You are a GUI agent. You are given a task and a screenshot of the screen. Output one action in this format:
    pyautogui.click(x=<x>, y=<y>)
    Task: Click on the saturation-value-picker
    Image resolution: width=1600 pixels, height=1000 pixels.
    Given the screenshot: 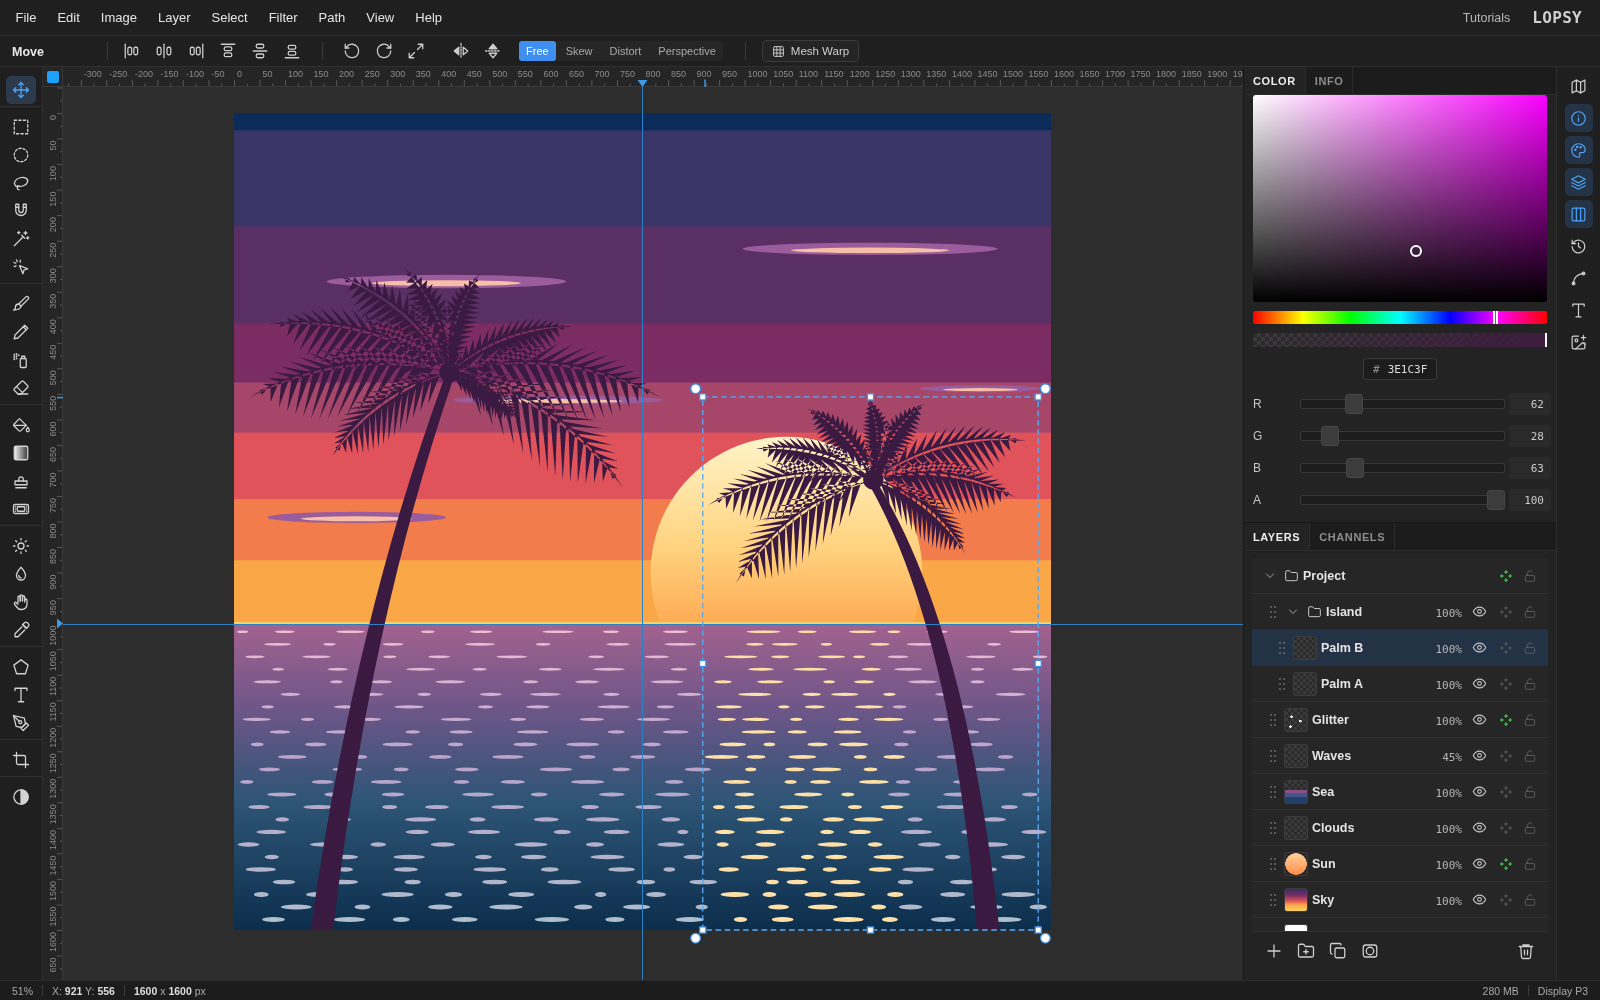 What is the action you would take?
    pyautogui.click(x=1400, y=198)
    